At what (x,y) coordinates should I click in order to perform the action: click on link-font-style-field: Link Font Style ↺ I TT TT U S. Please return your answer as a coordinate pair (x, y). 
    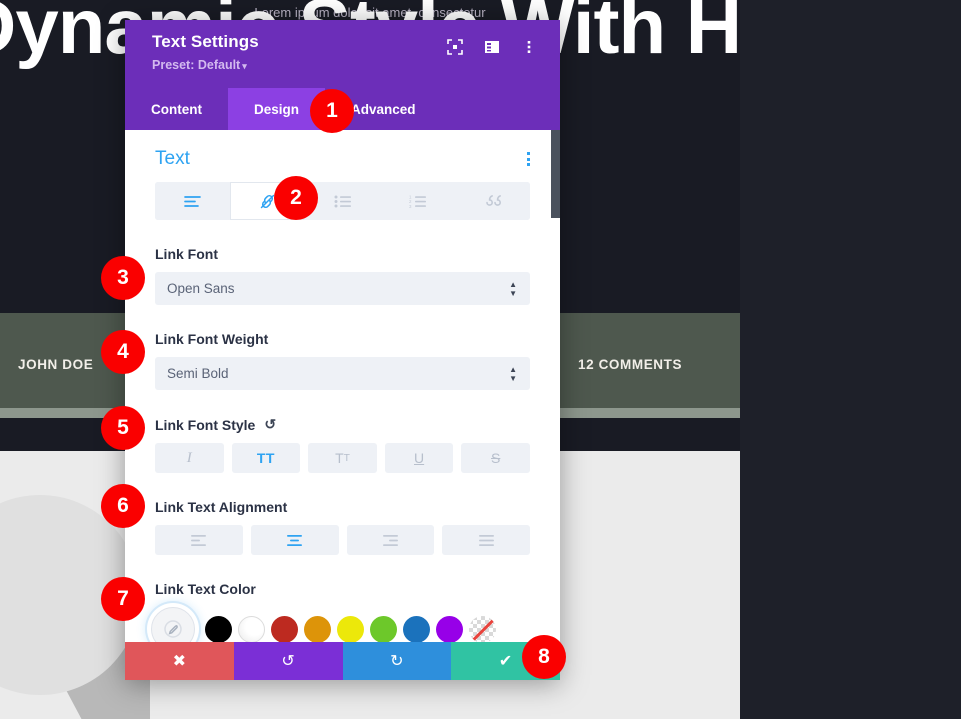
    Looking at the image, I should click on (342, 444).